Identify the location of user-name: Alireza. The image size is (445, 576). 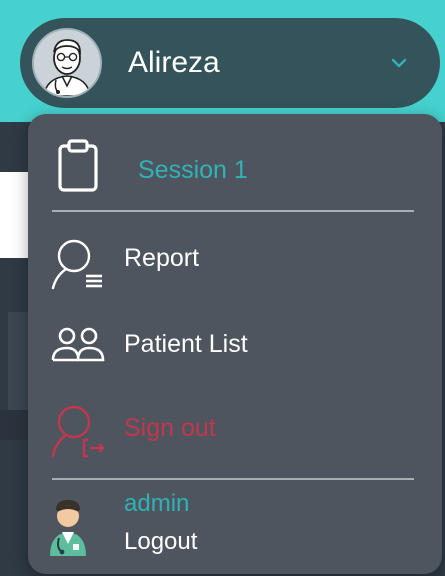
(174, 62).